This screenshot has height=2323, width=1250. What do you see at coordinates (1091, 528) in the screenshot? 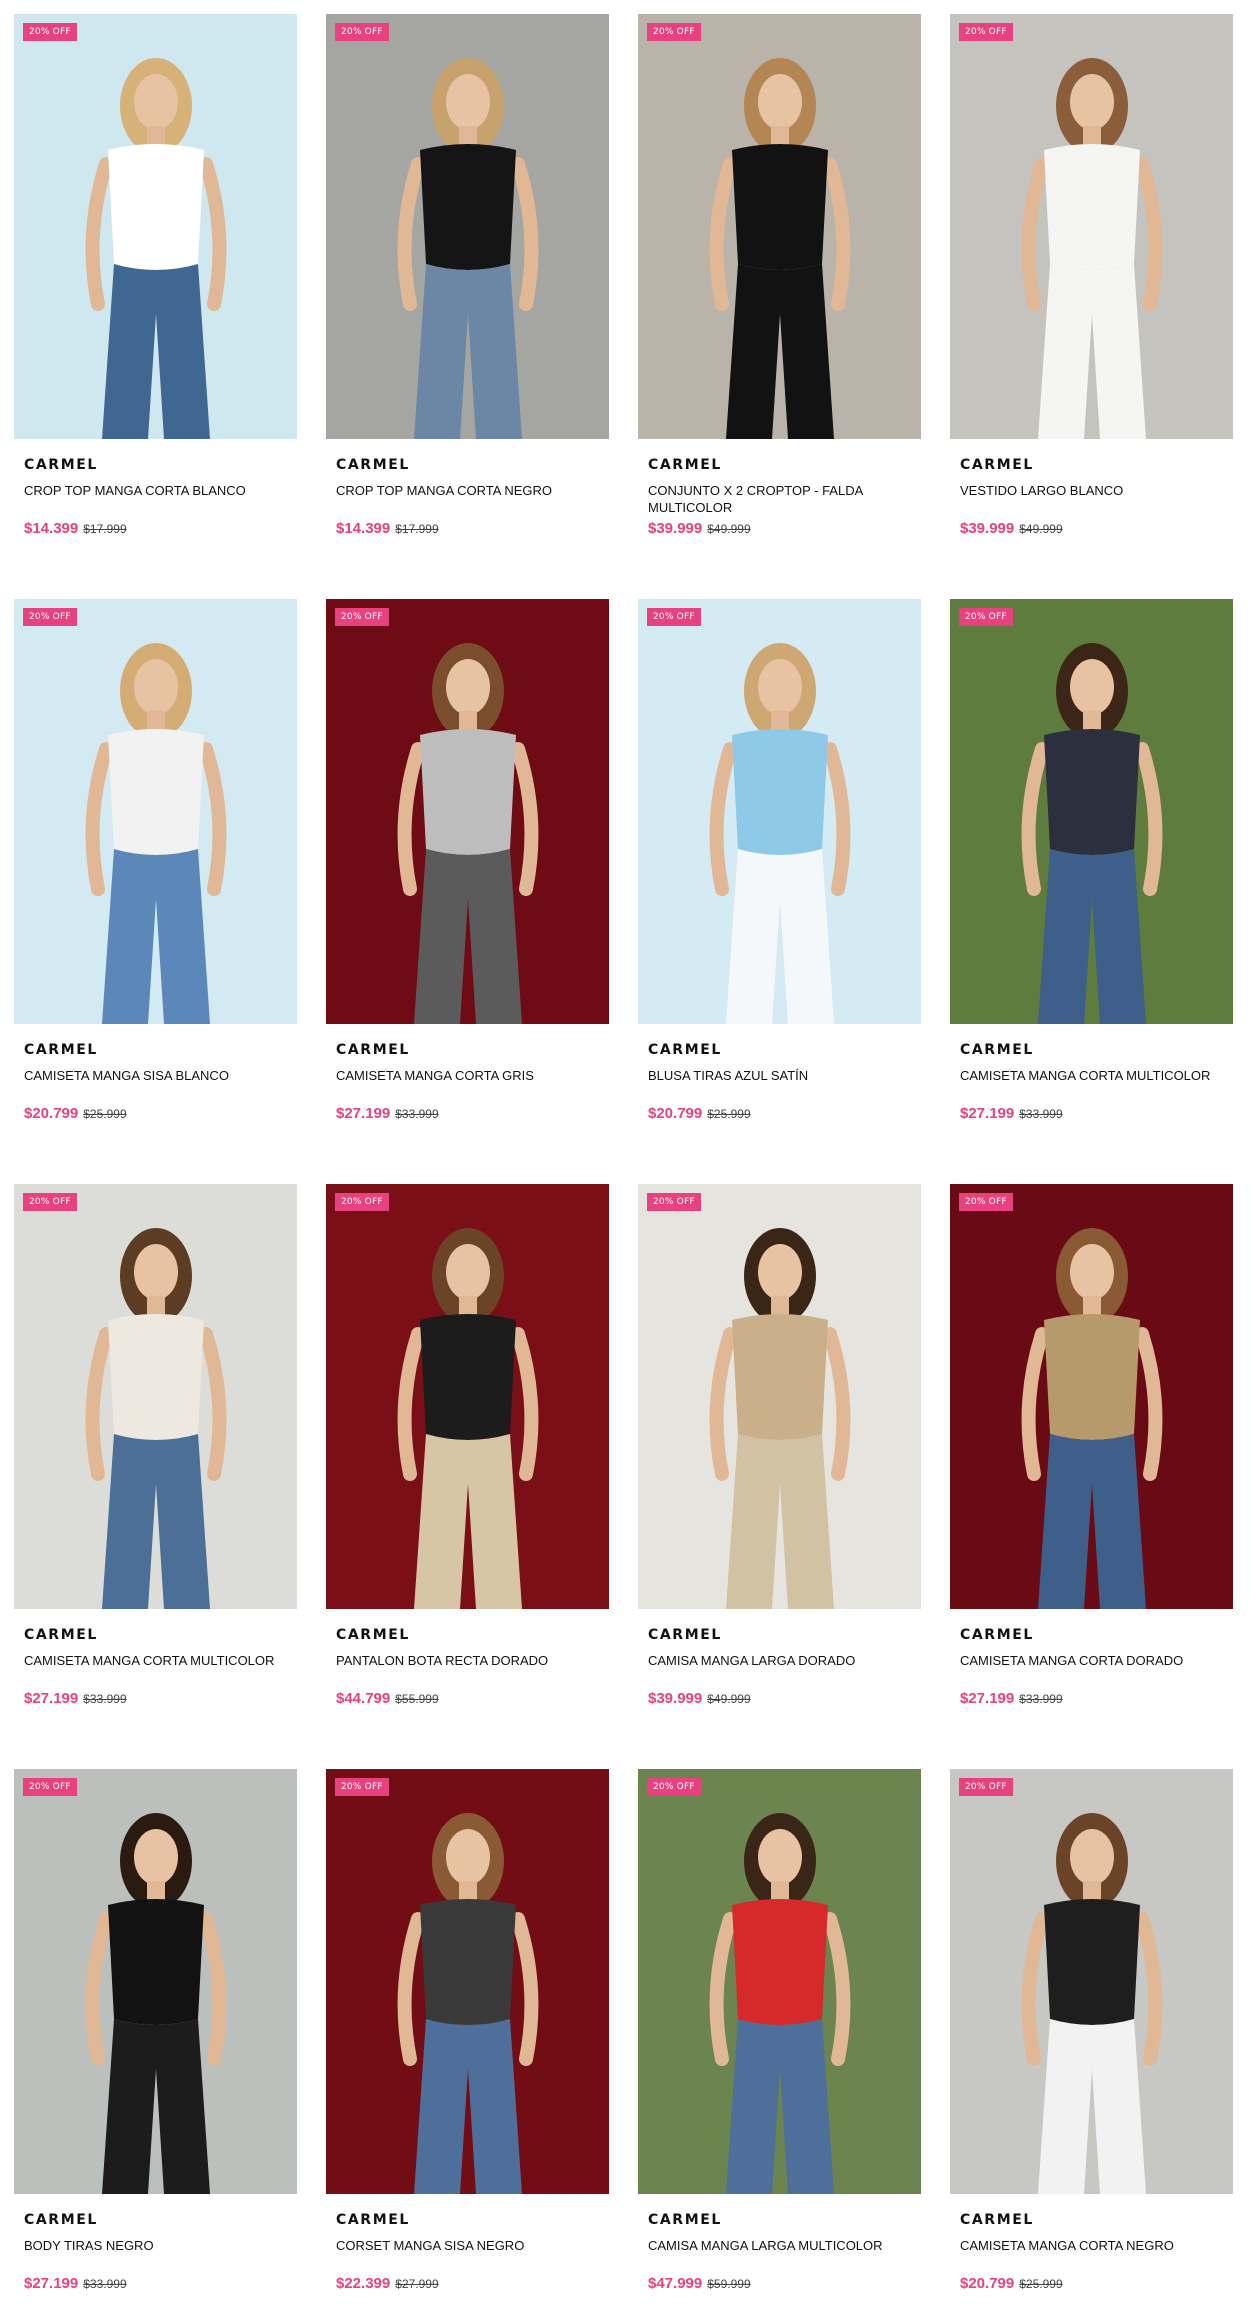
I see `price-row: $39.999 $49.999` at bounding box center [1091, 528].